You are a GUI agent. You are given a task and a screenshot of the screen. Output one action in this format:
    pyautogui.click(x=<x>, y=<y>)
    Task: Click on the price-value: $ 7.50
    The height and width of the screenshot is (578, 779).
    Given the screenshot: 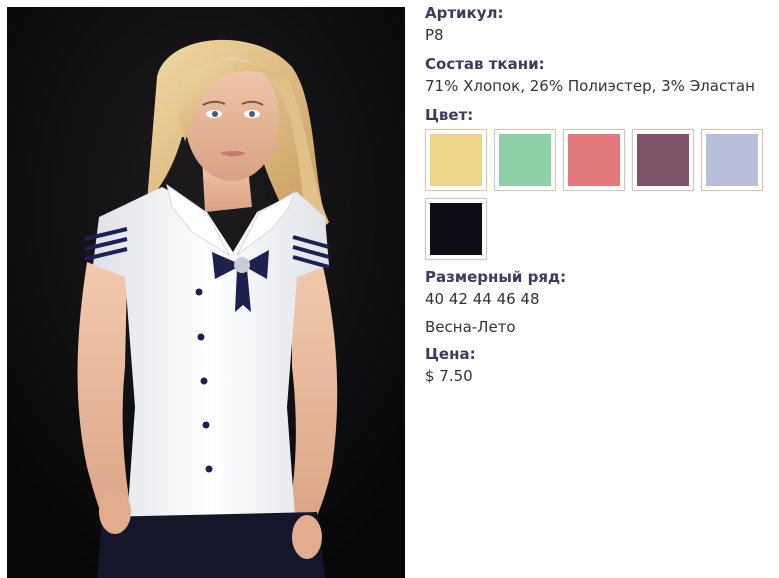 What is the action you would take?
    pyautogui.click(x=449, y=376)
    